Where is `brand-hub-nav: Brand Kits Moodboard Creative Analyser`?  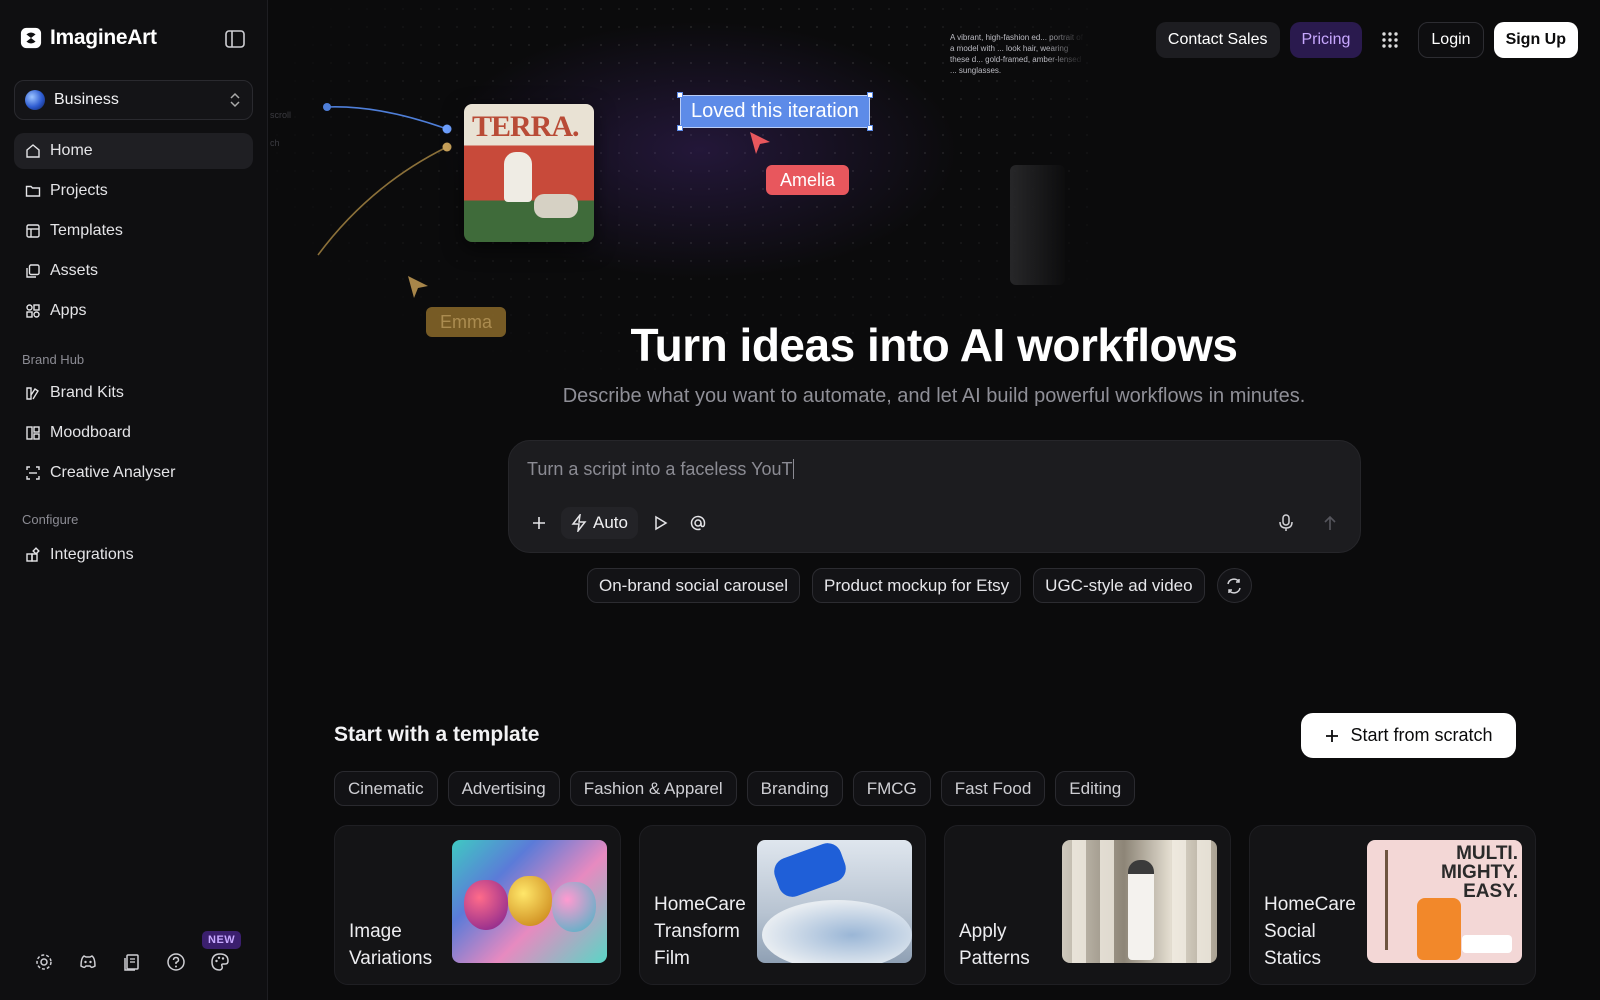 brand-hub-nav: Brand Kits Moodboard Creative Analyser is located at coordinates (133, 435).